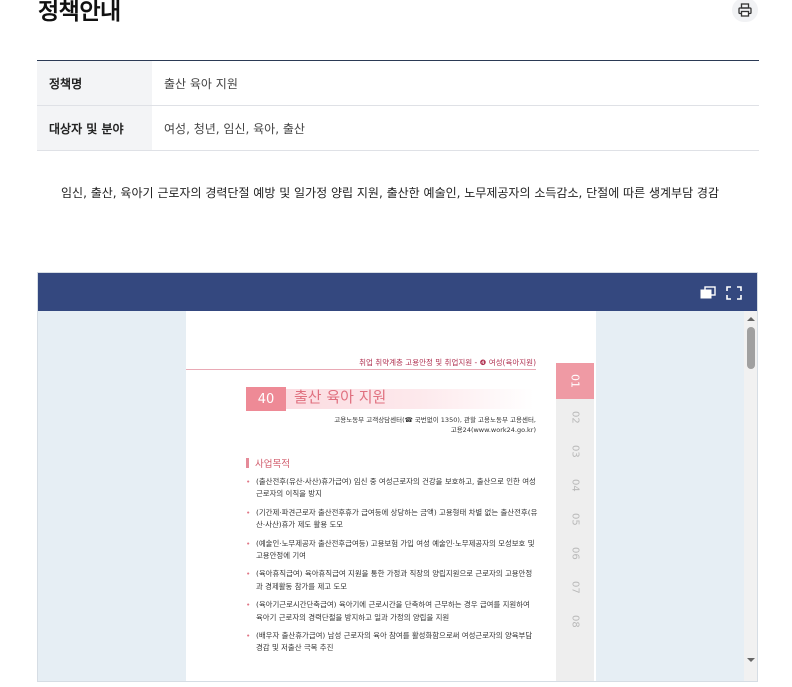  What do you see at coordinates (493, 430) in the screenshot?
I see `contact-line: 고용24(www.work24.go.kr)` at bounding box center [493, 430].